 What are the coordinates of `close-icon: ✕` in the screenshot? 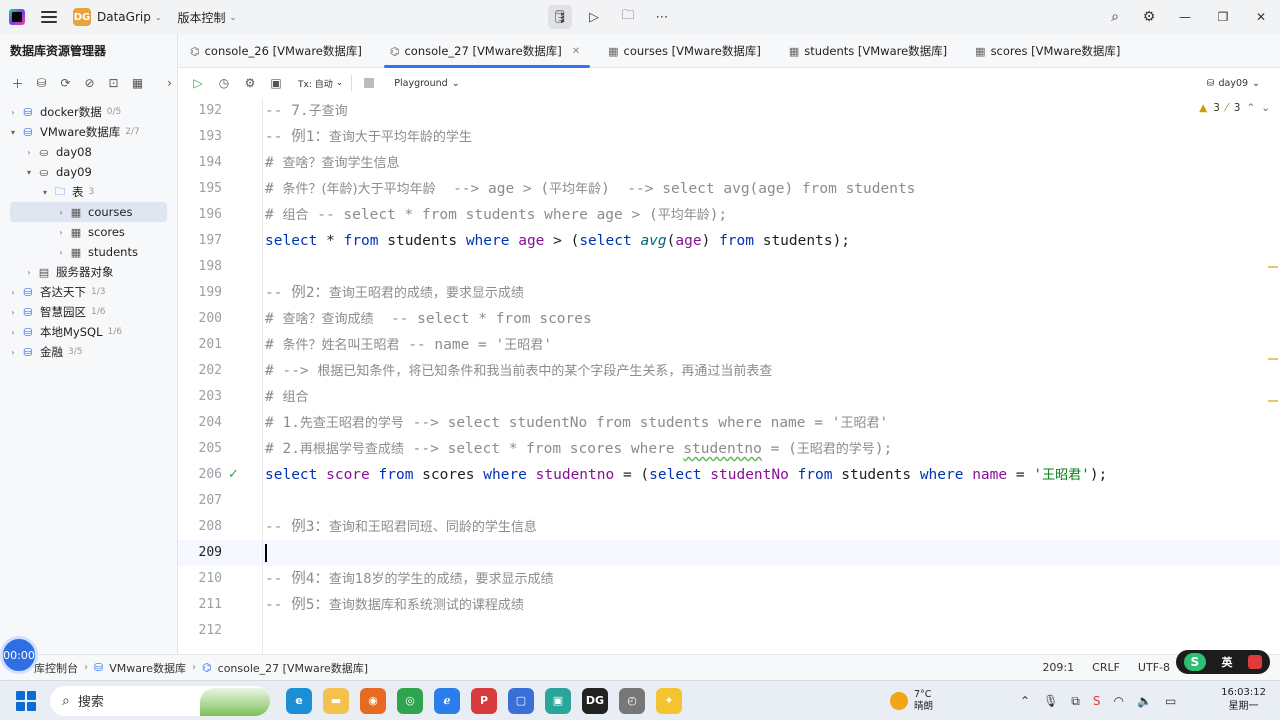 It's located at (576, 51).